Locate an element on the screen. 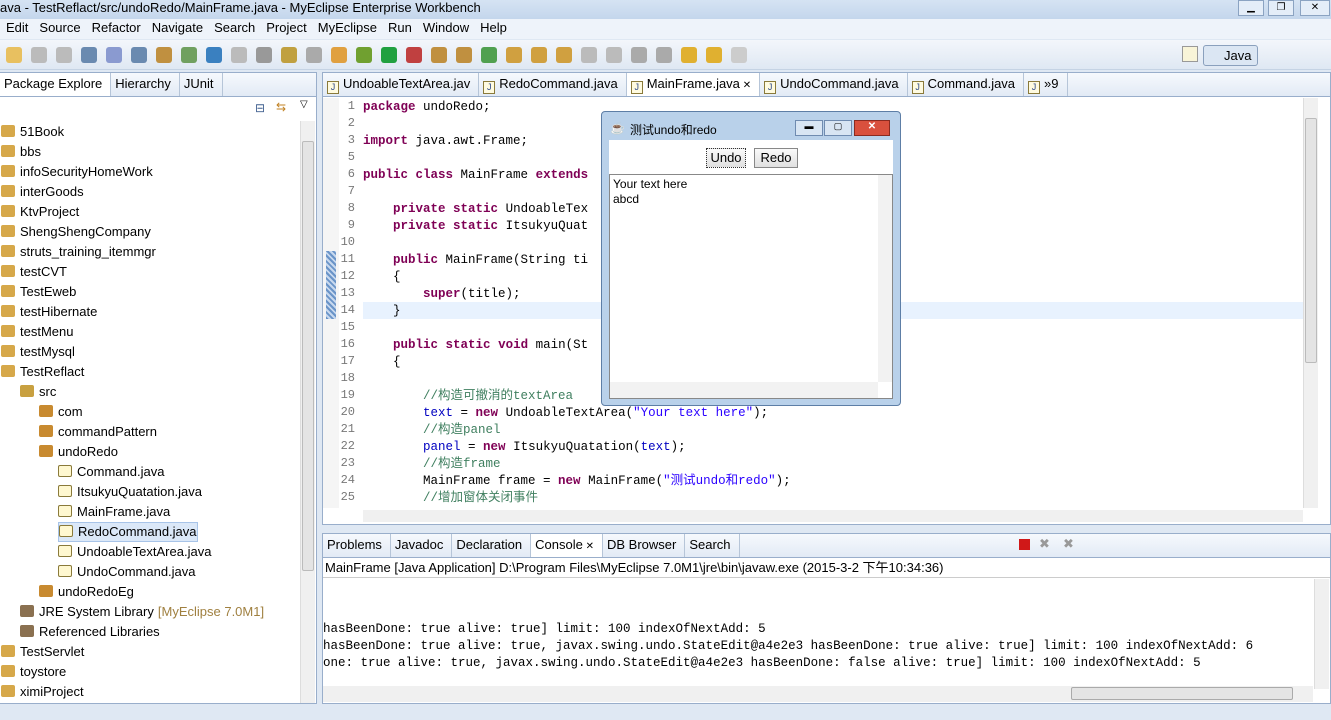 The image size is (1331, 720). code-line: import java.awt.Frame; is located at coordinates (445, 141).